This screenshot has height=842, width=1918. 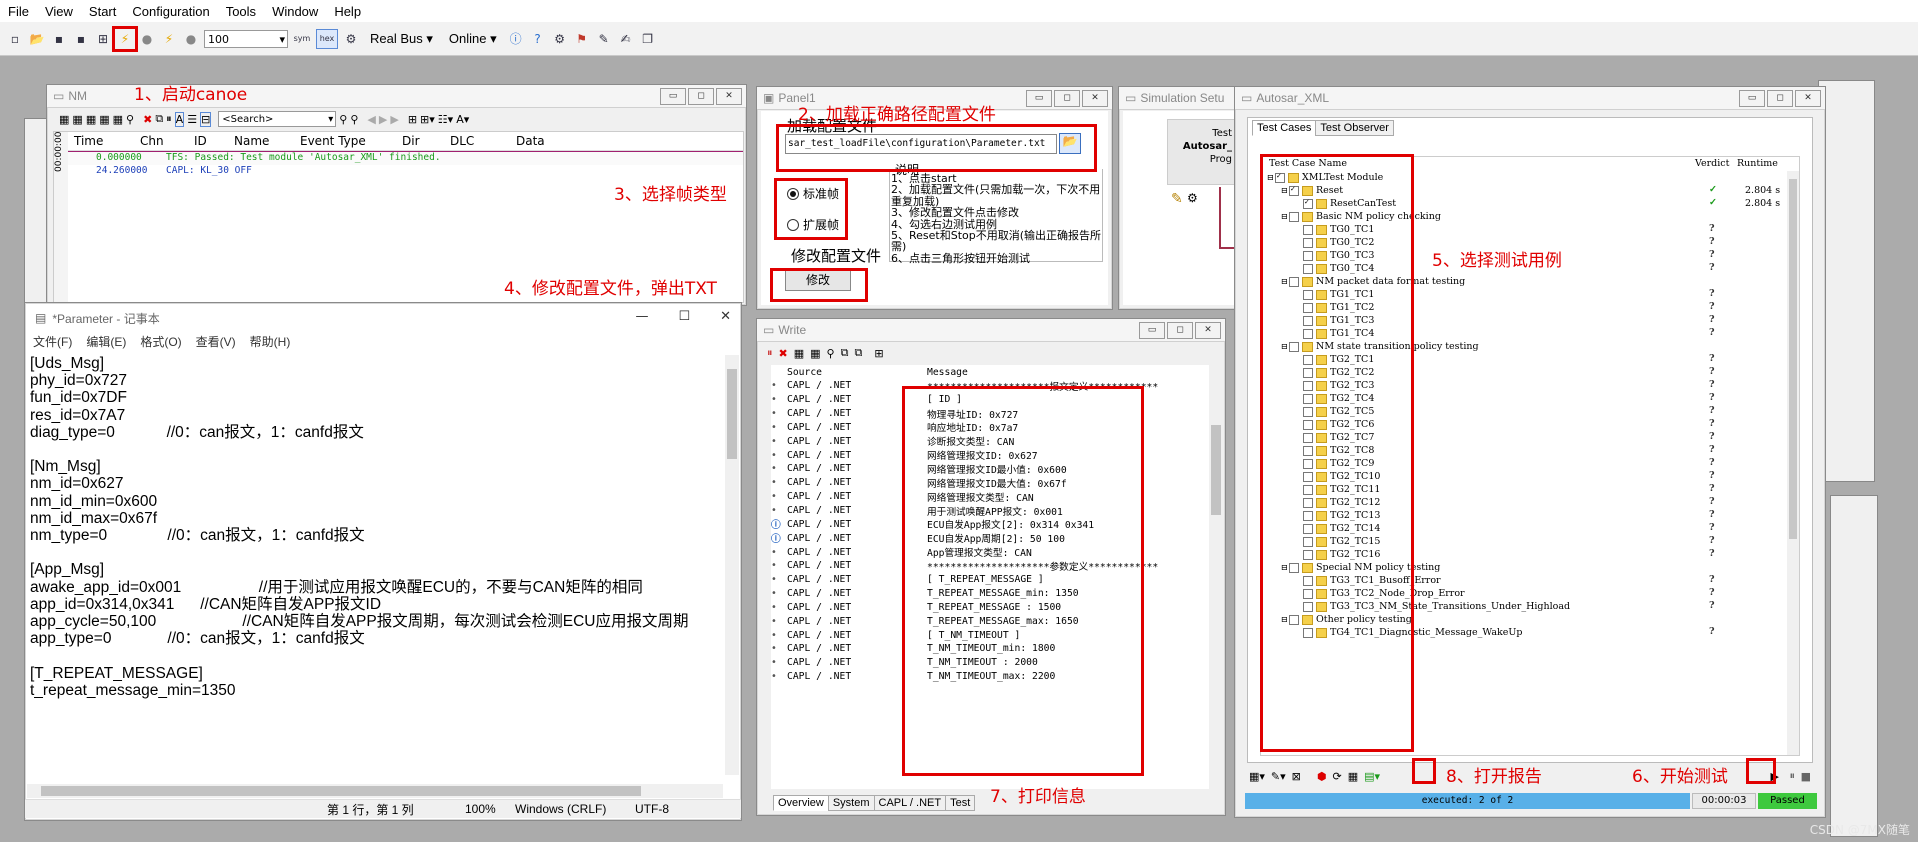 What do you see at coordinates (910, 803) in the screenshot?
I see `write-tab: CAPL / .NET` at bounding box center [910, 803].